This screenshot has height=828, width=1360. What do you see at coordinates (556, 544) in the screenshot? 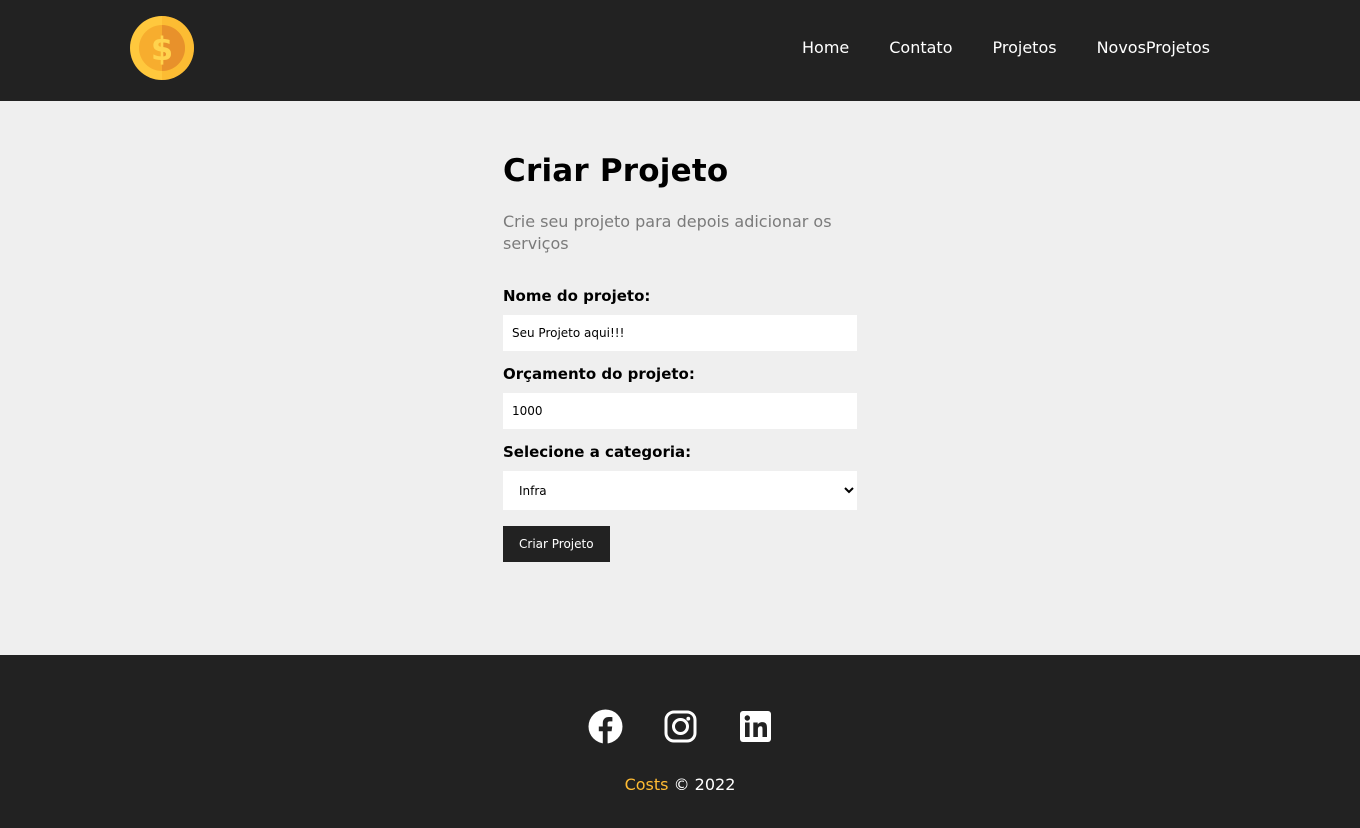
I see `create-project-button: Criar Projeto` at bounding box center [556, 544].